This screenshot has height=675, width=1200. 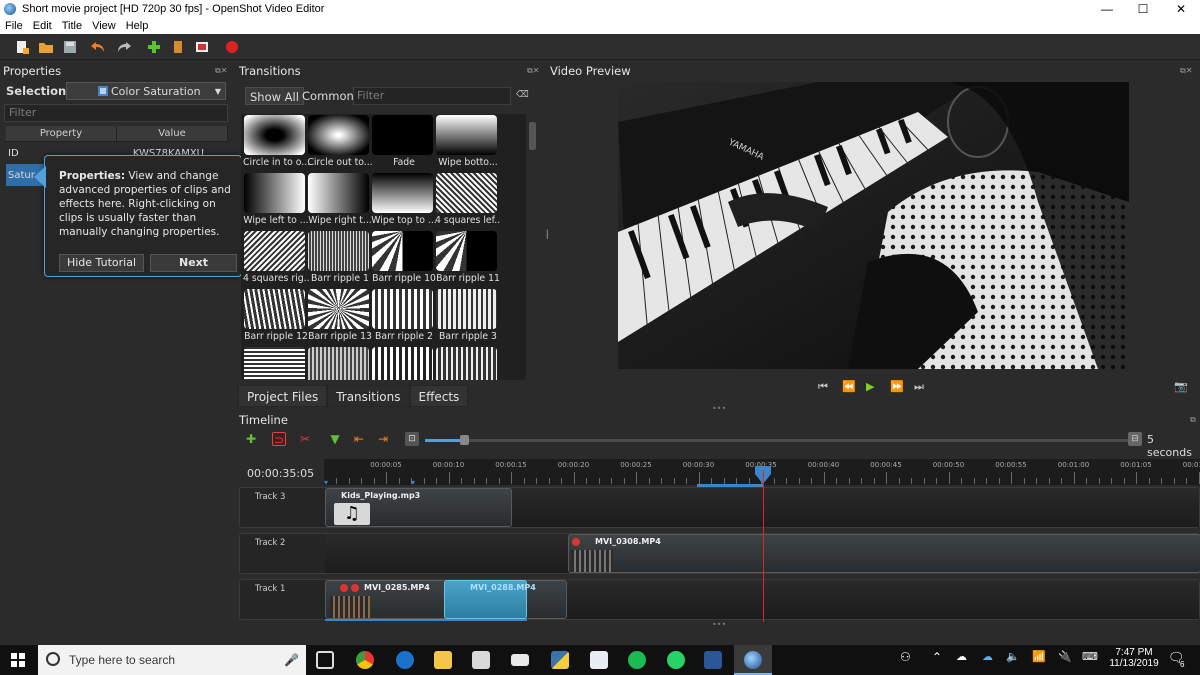 I want to click on clock: 7:47 PM 11/13/2019, so click(x=1134, y=658).